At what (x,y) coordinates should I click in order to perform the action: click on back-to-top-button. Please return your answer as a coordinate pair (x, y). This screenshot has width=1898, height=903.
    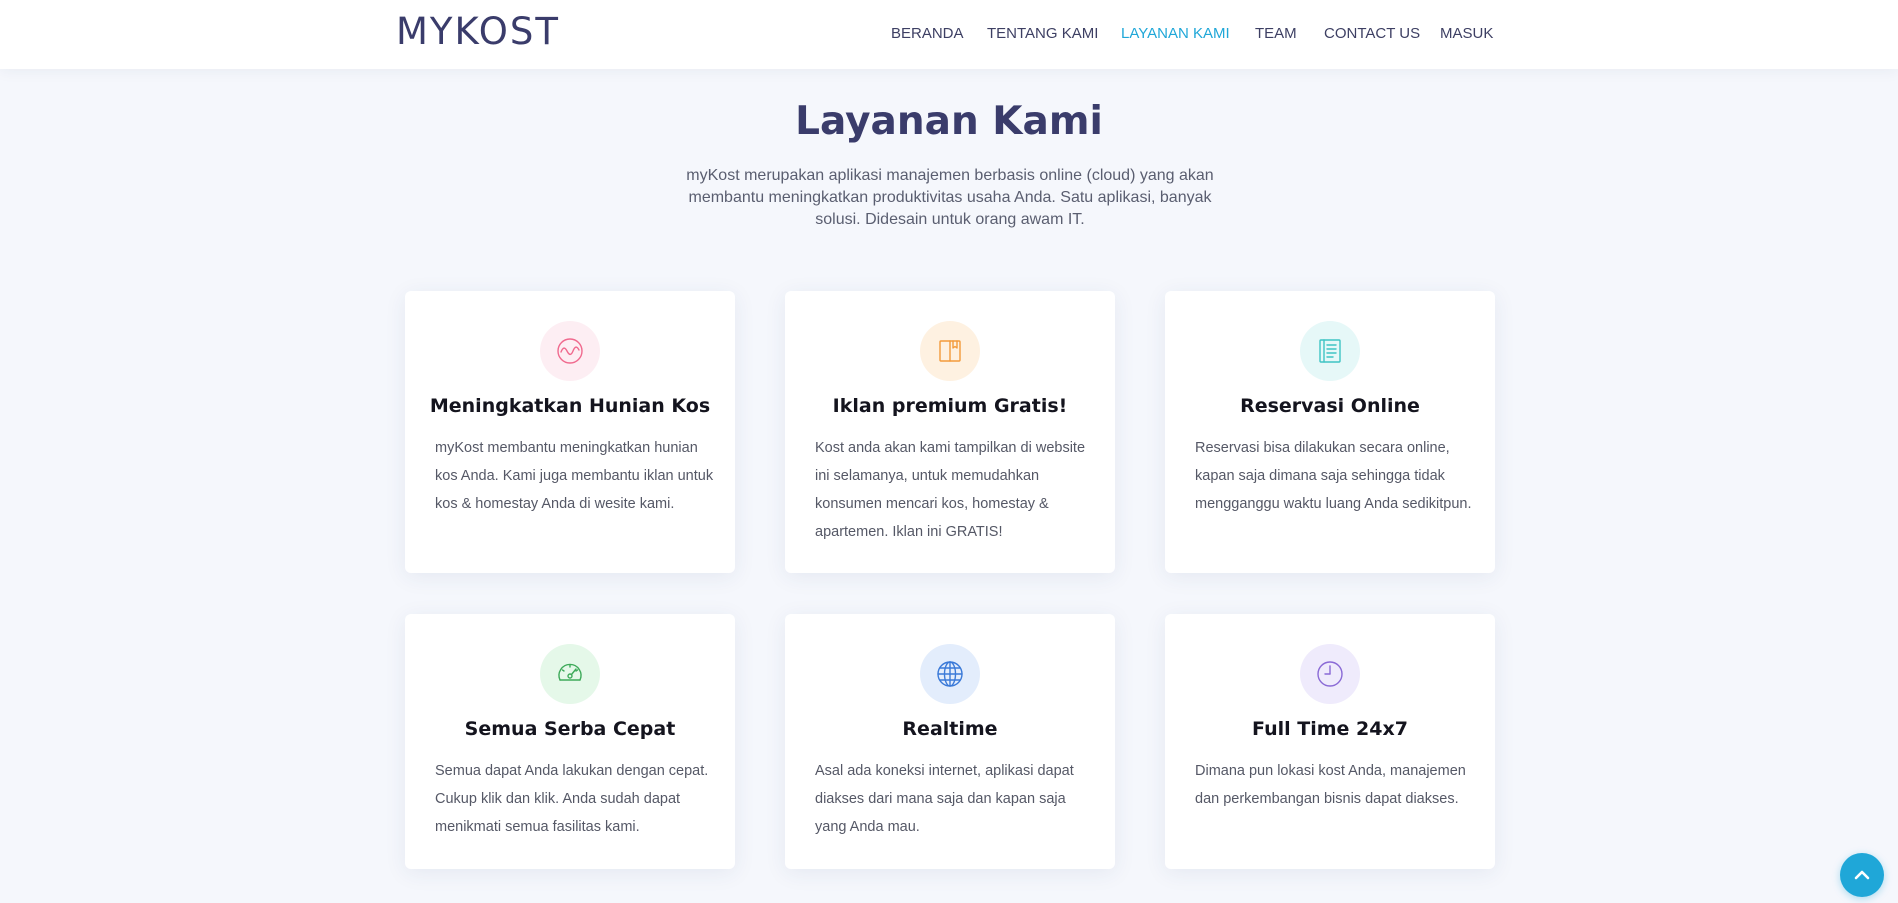
    Looking at the image, I should click on (1862, 875).